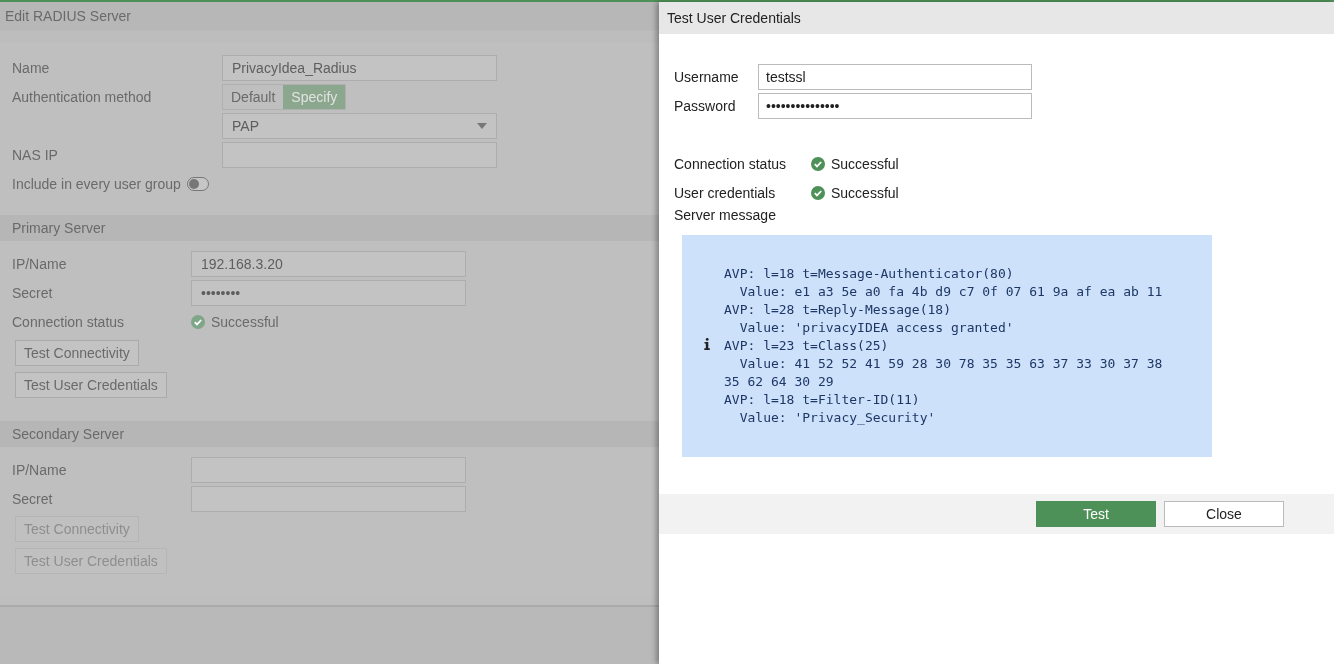 This screenshot has height=664, width=1334. Describe the element at coordinates (359, 67) in the screenshot. I see `input-field: PrivacyIdea_Radius` at that location.